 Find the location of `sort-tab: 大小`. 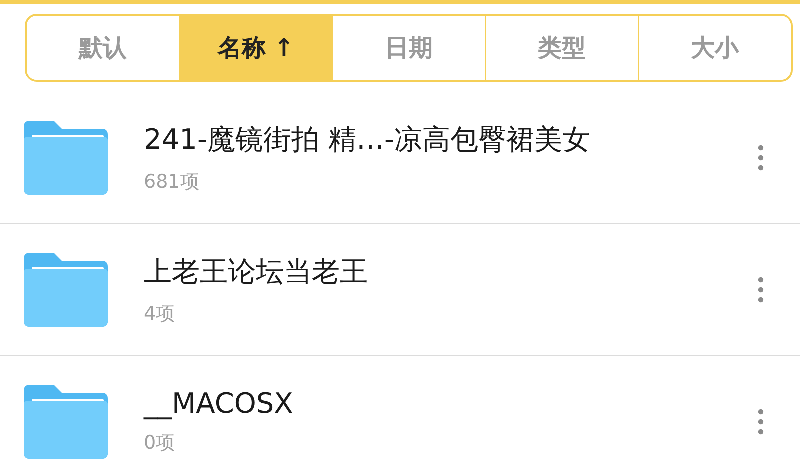

sort-tab: 大小 is located at coordinates (714, 48).